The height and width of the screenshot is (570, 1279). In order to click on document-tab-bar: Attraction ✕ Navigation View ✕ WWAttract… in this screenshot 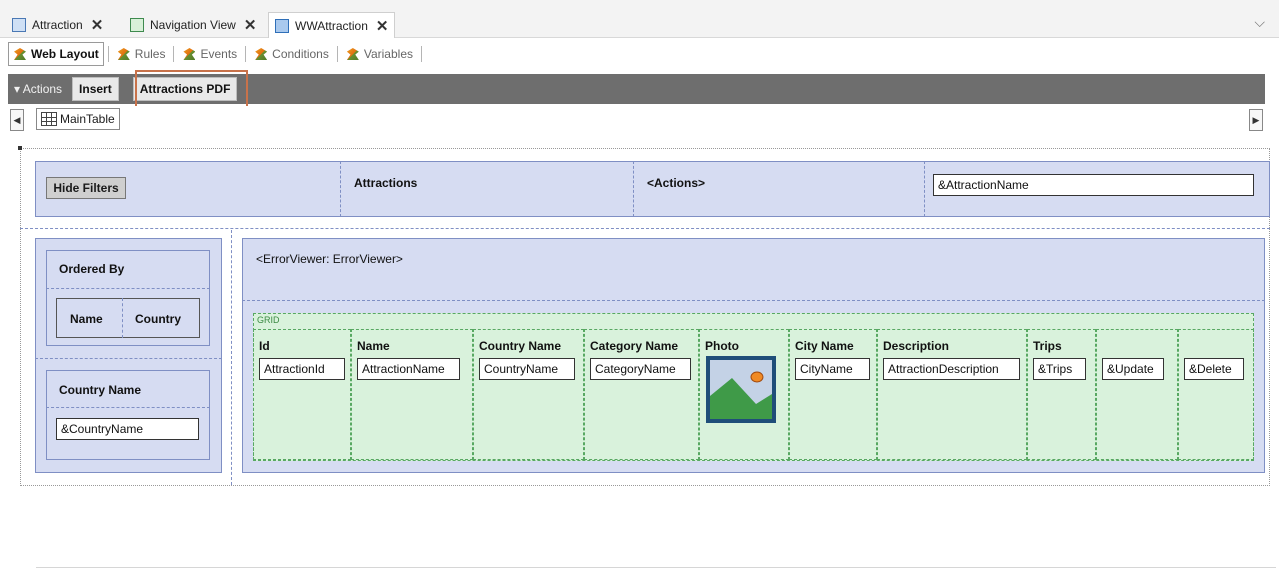, I will do `click(639, 19)`.